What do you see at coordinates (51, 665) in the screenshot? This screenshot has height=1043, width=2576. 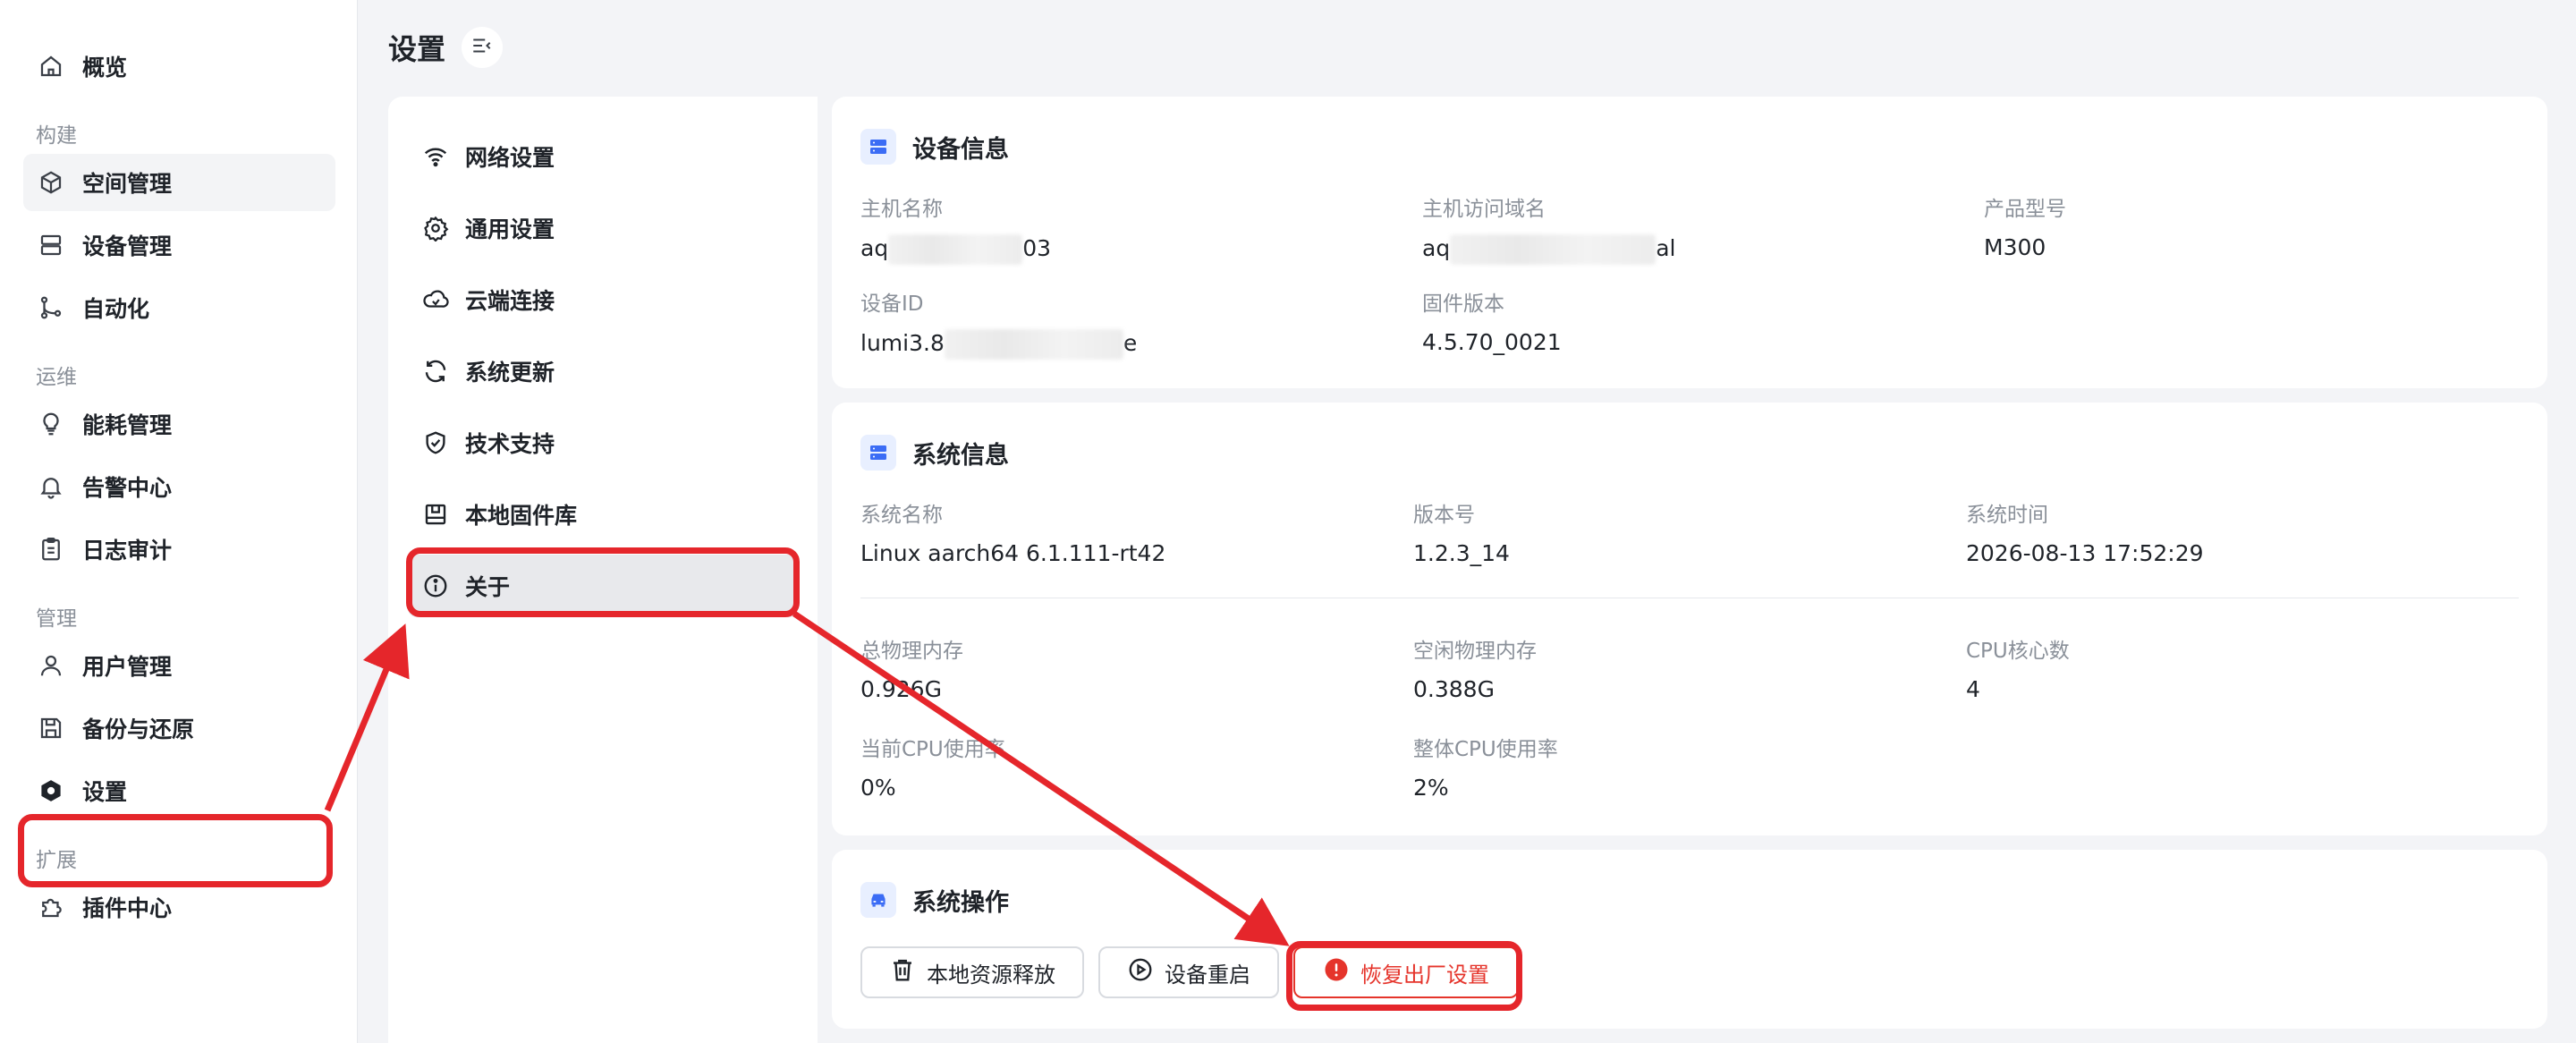 I see `user-icon` at bounding box center [51, 665].